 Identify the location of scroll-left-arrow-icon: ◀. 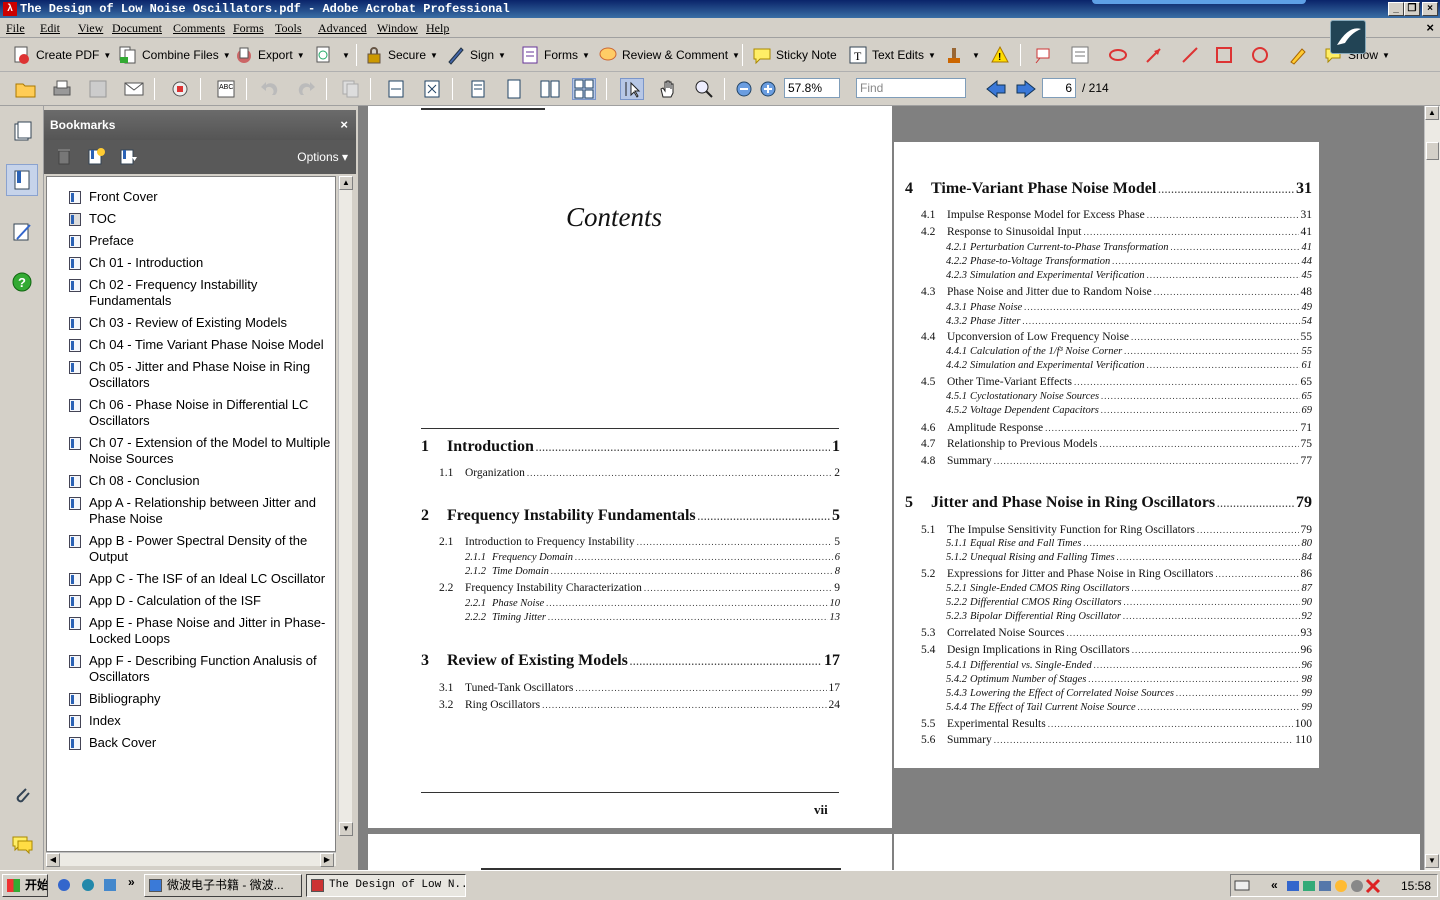
(53, 860).